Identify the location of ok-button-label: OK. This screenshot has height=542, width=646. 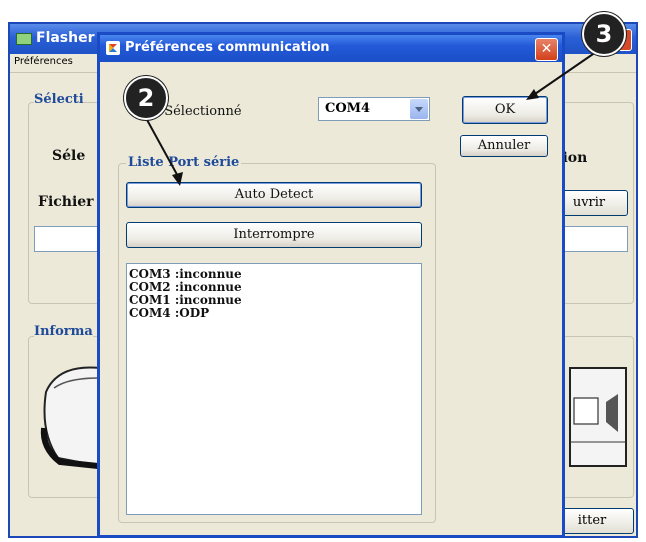
(505, 109).